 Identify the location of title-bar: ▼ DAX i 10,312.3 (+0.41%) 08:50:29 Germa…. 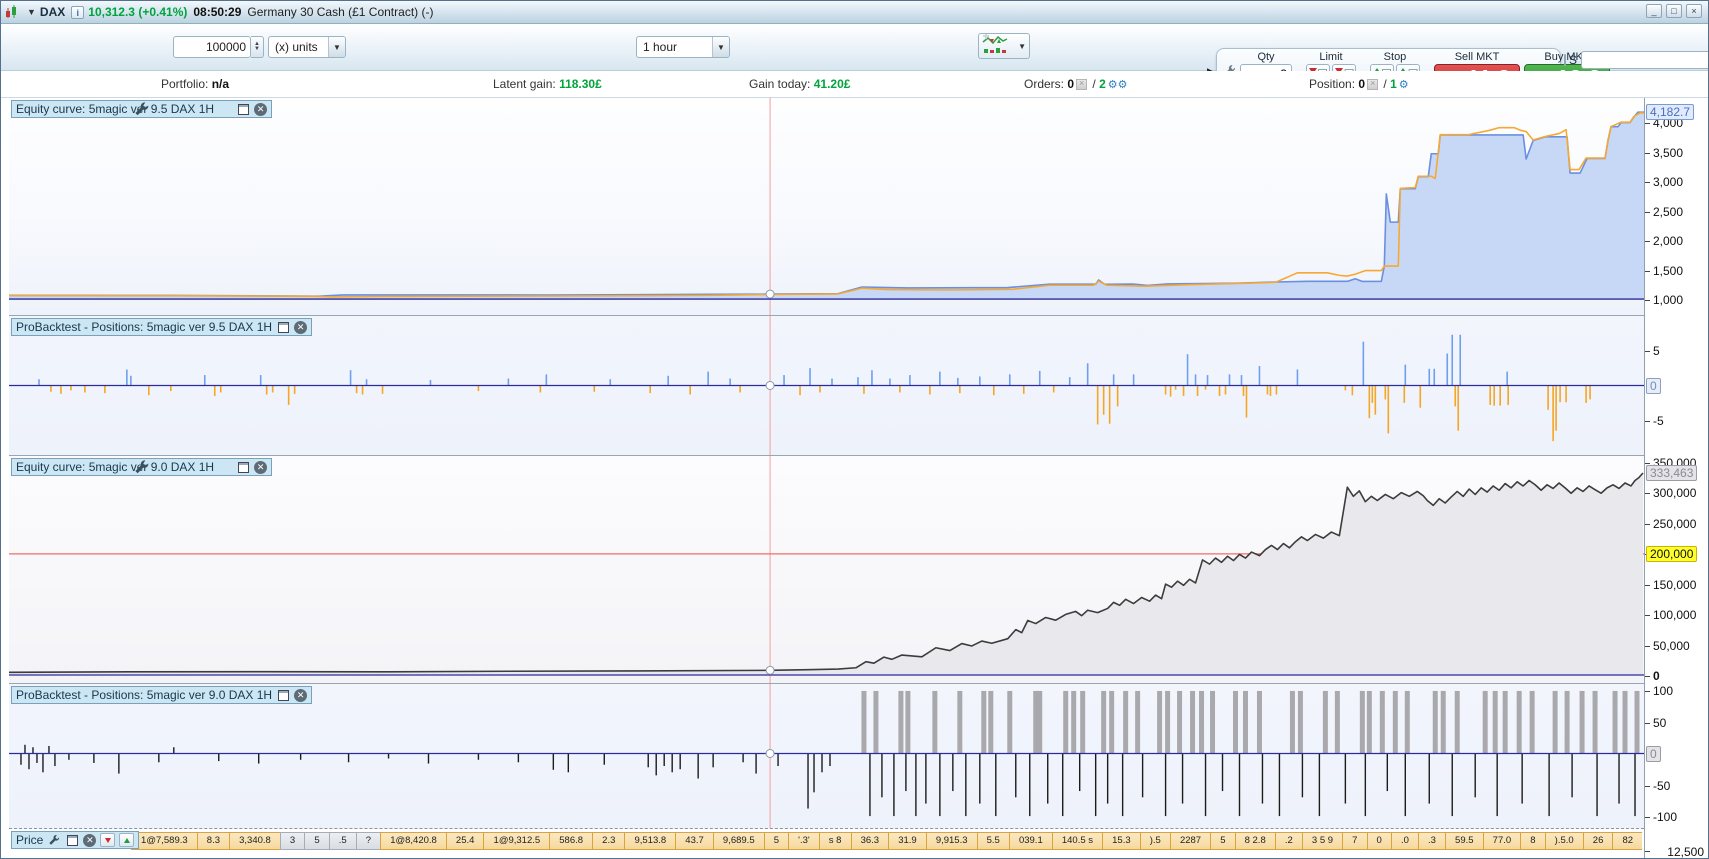
(854, 12).